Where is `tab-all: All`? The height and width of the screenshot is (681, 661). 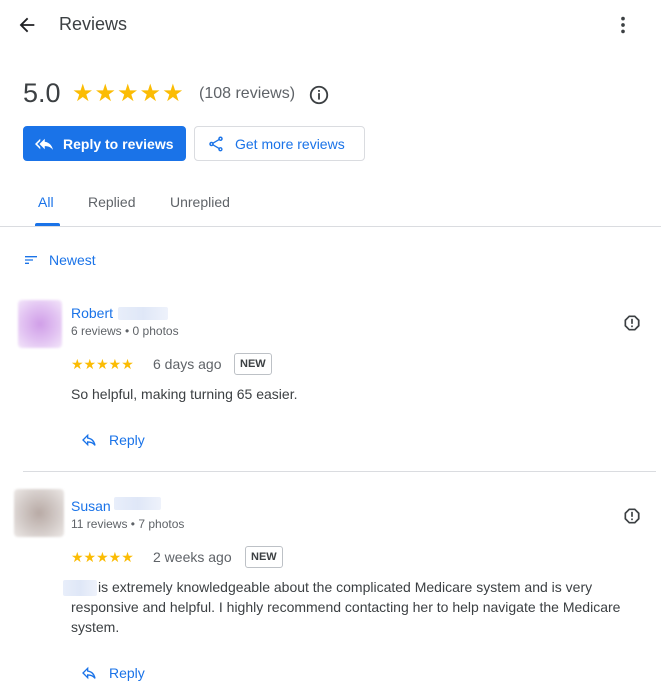
tab-all: All is located at coordinates (46, 202).